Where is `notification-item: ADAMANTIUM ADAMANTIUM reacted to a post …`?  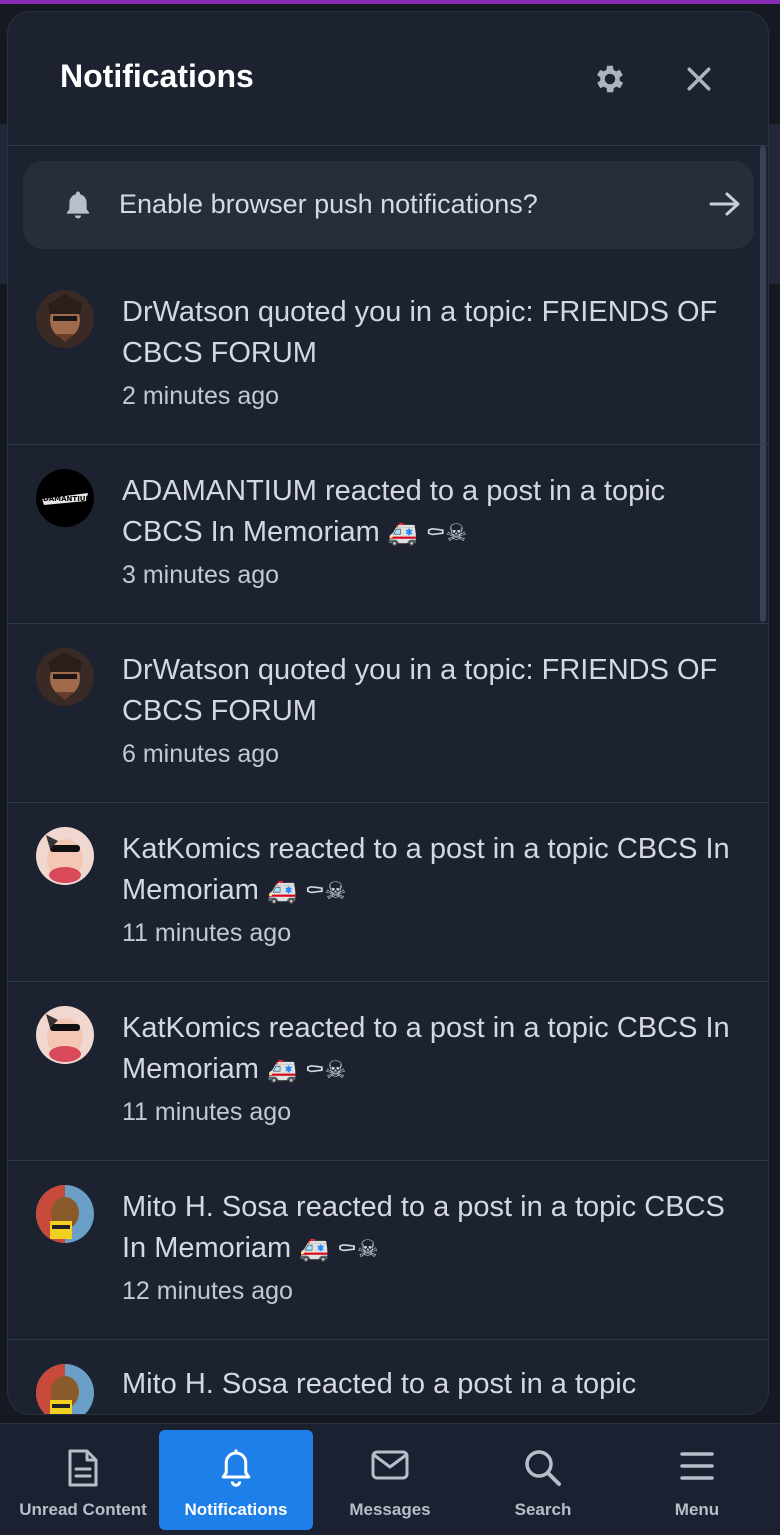
notification-item: ADAMANTIUM ADAMANTIUM reacted to a post … is located at coordinates (388, 534).